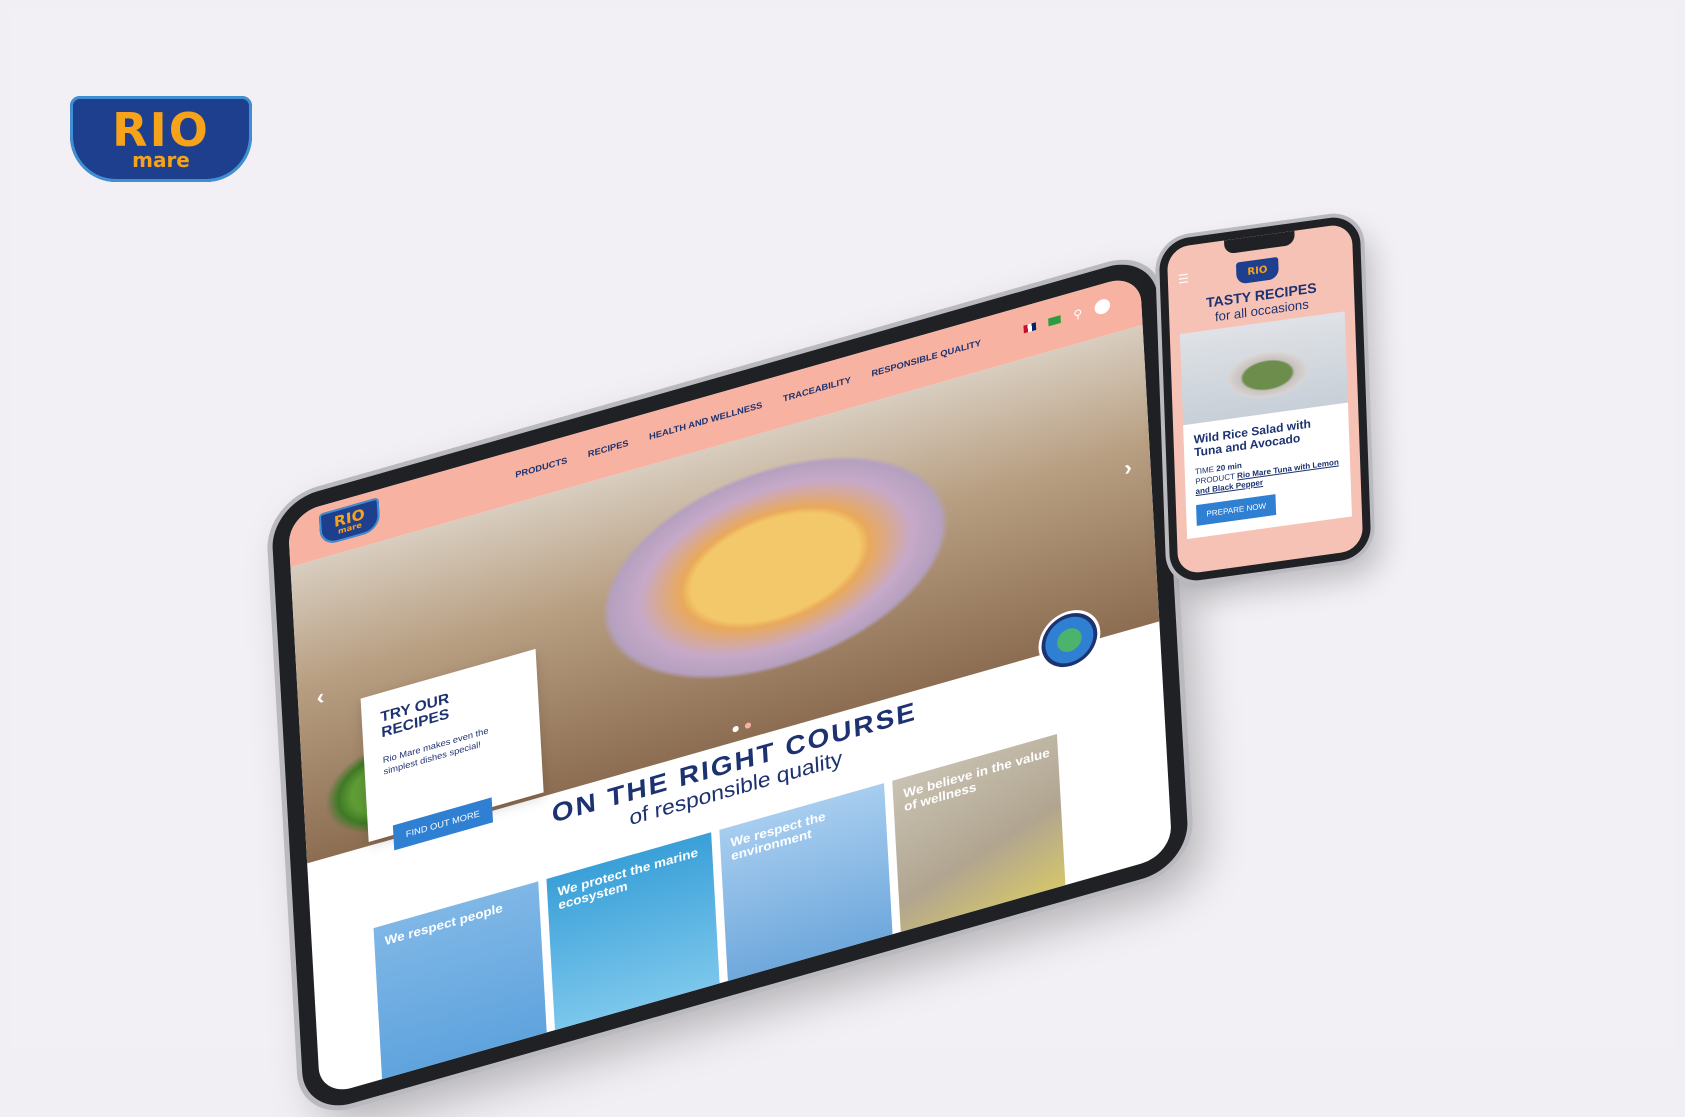  Describe the element at coordinates (633, 932) in the screenshot. I see `tile-marine: We protect the marine ecosystem` at that location.